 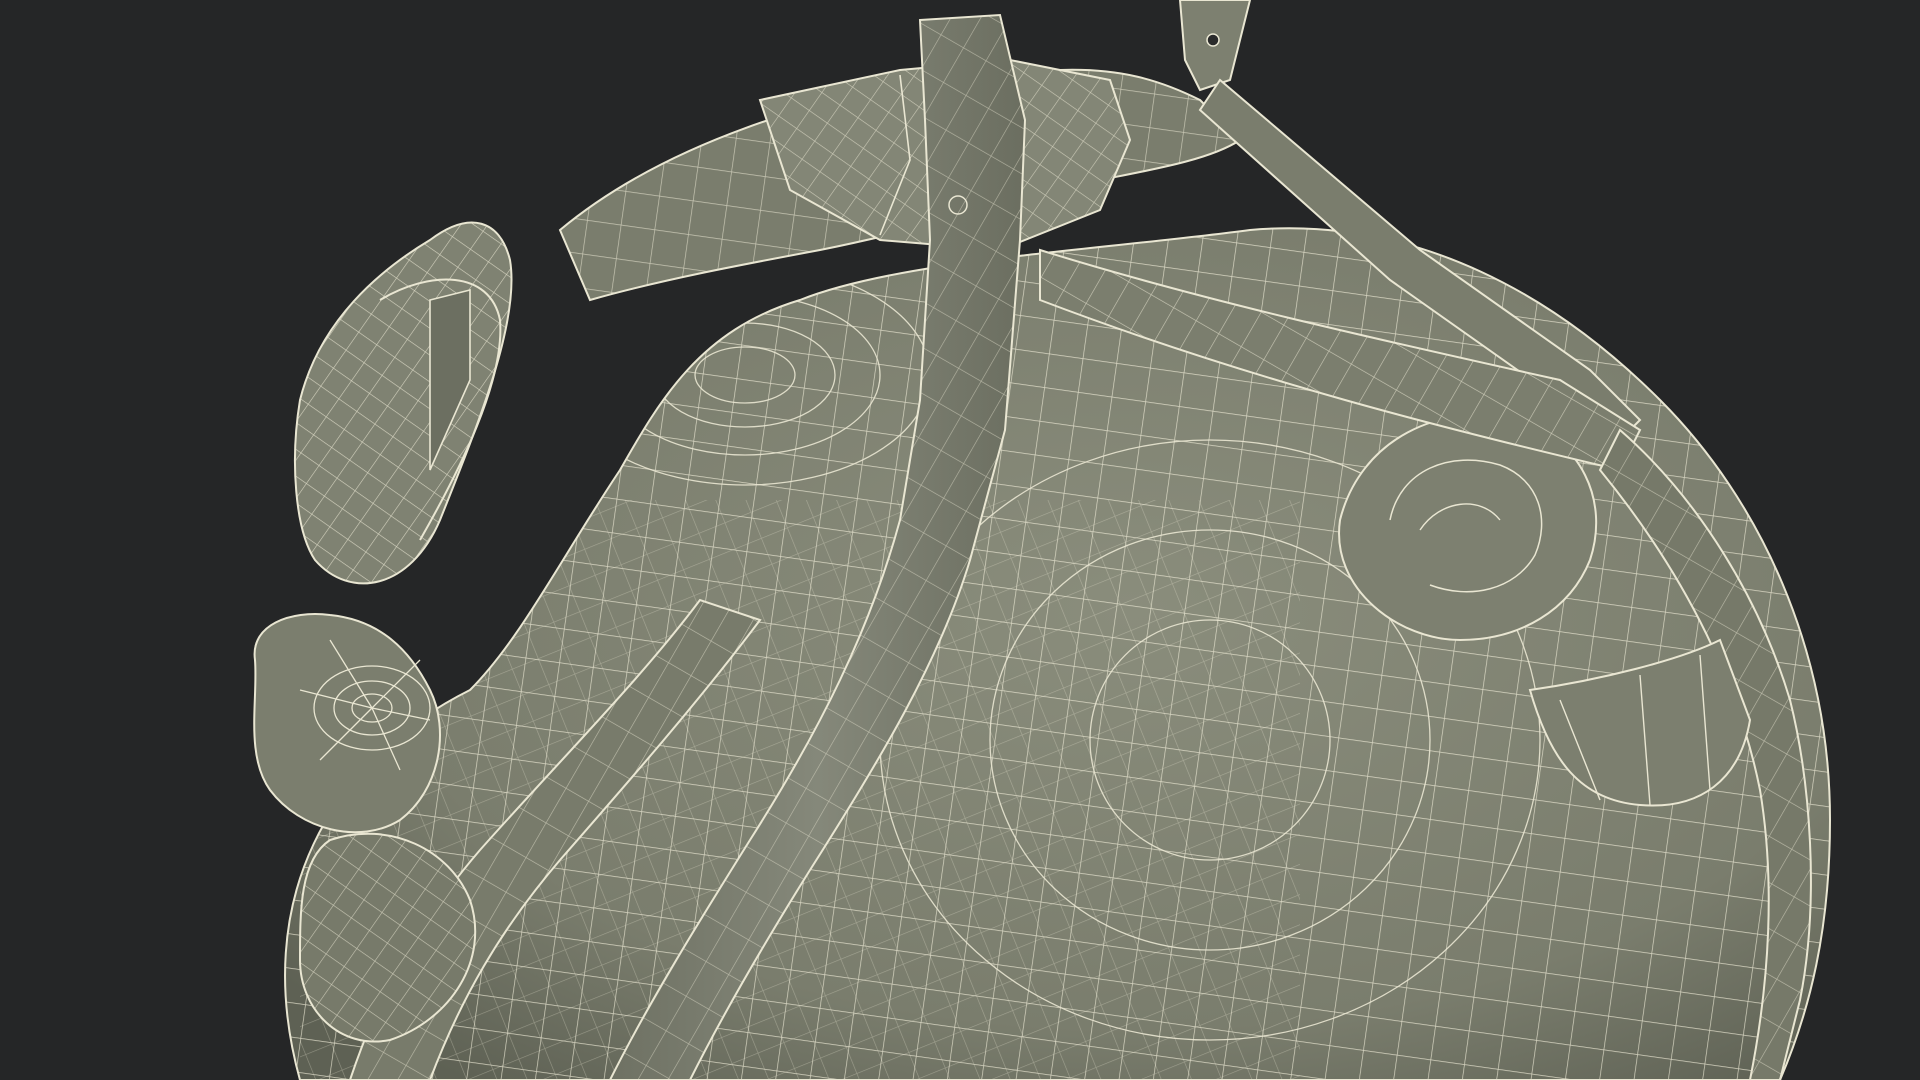 What do you see at coordinates (347, 723) in the screenshot?
I see `nose-mesh` at bounding box center [347, 723].